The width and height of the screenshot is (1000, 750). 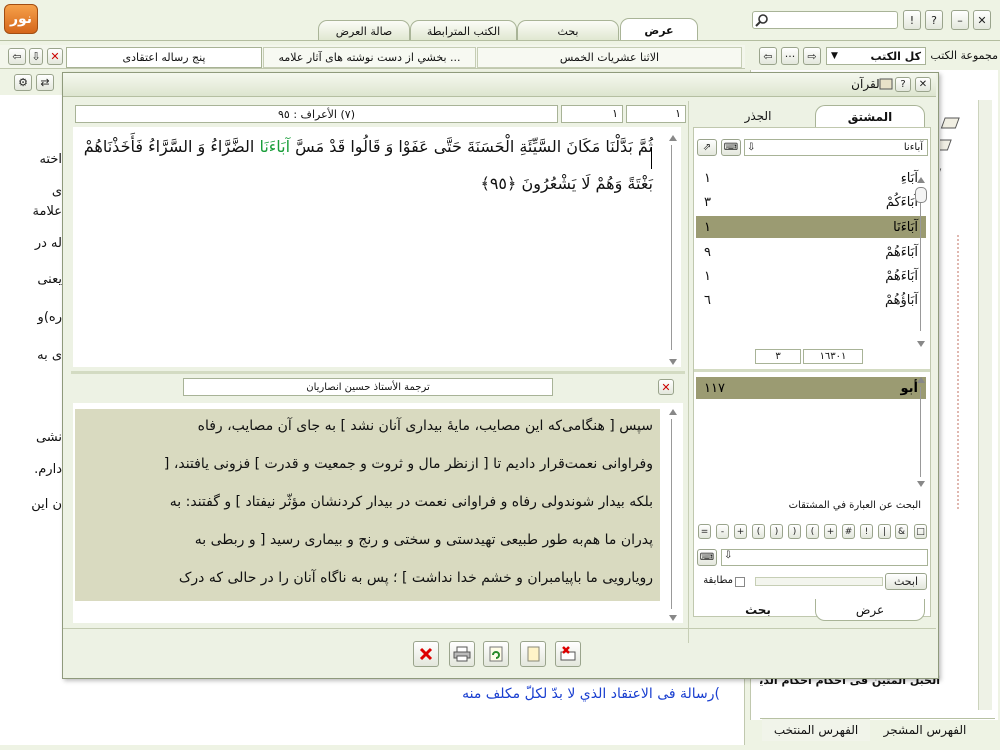 What do you see at coordinates (811, 227) in the screenshot?
I see `word-list-item-selected: آبَاءَنَا ١` at bounding box center [811, 227].